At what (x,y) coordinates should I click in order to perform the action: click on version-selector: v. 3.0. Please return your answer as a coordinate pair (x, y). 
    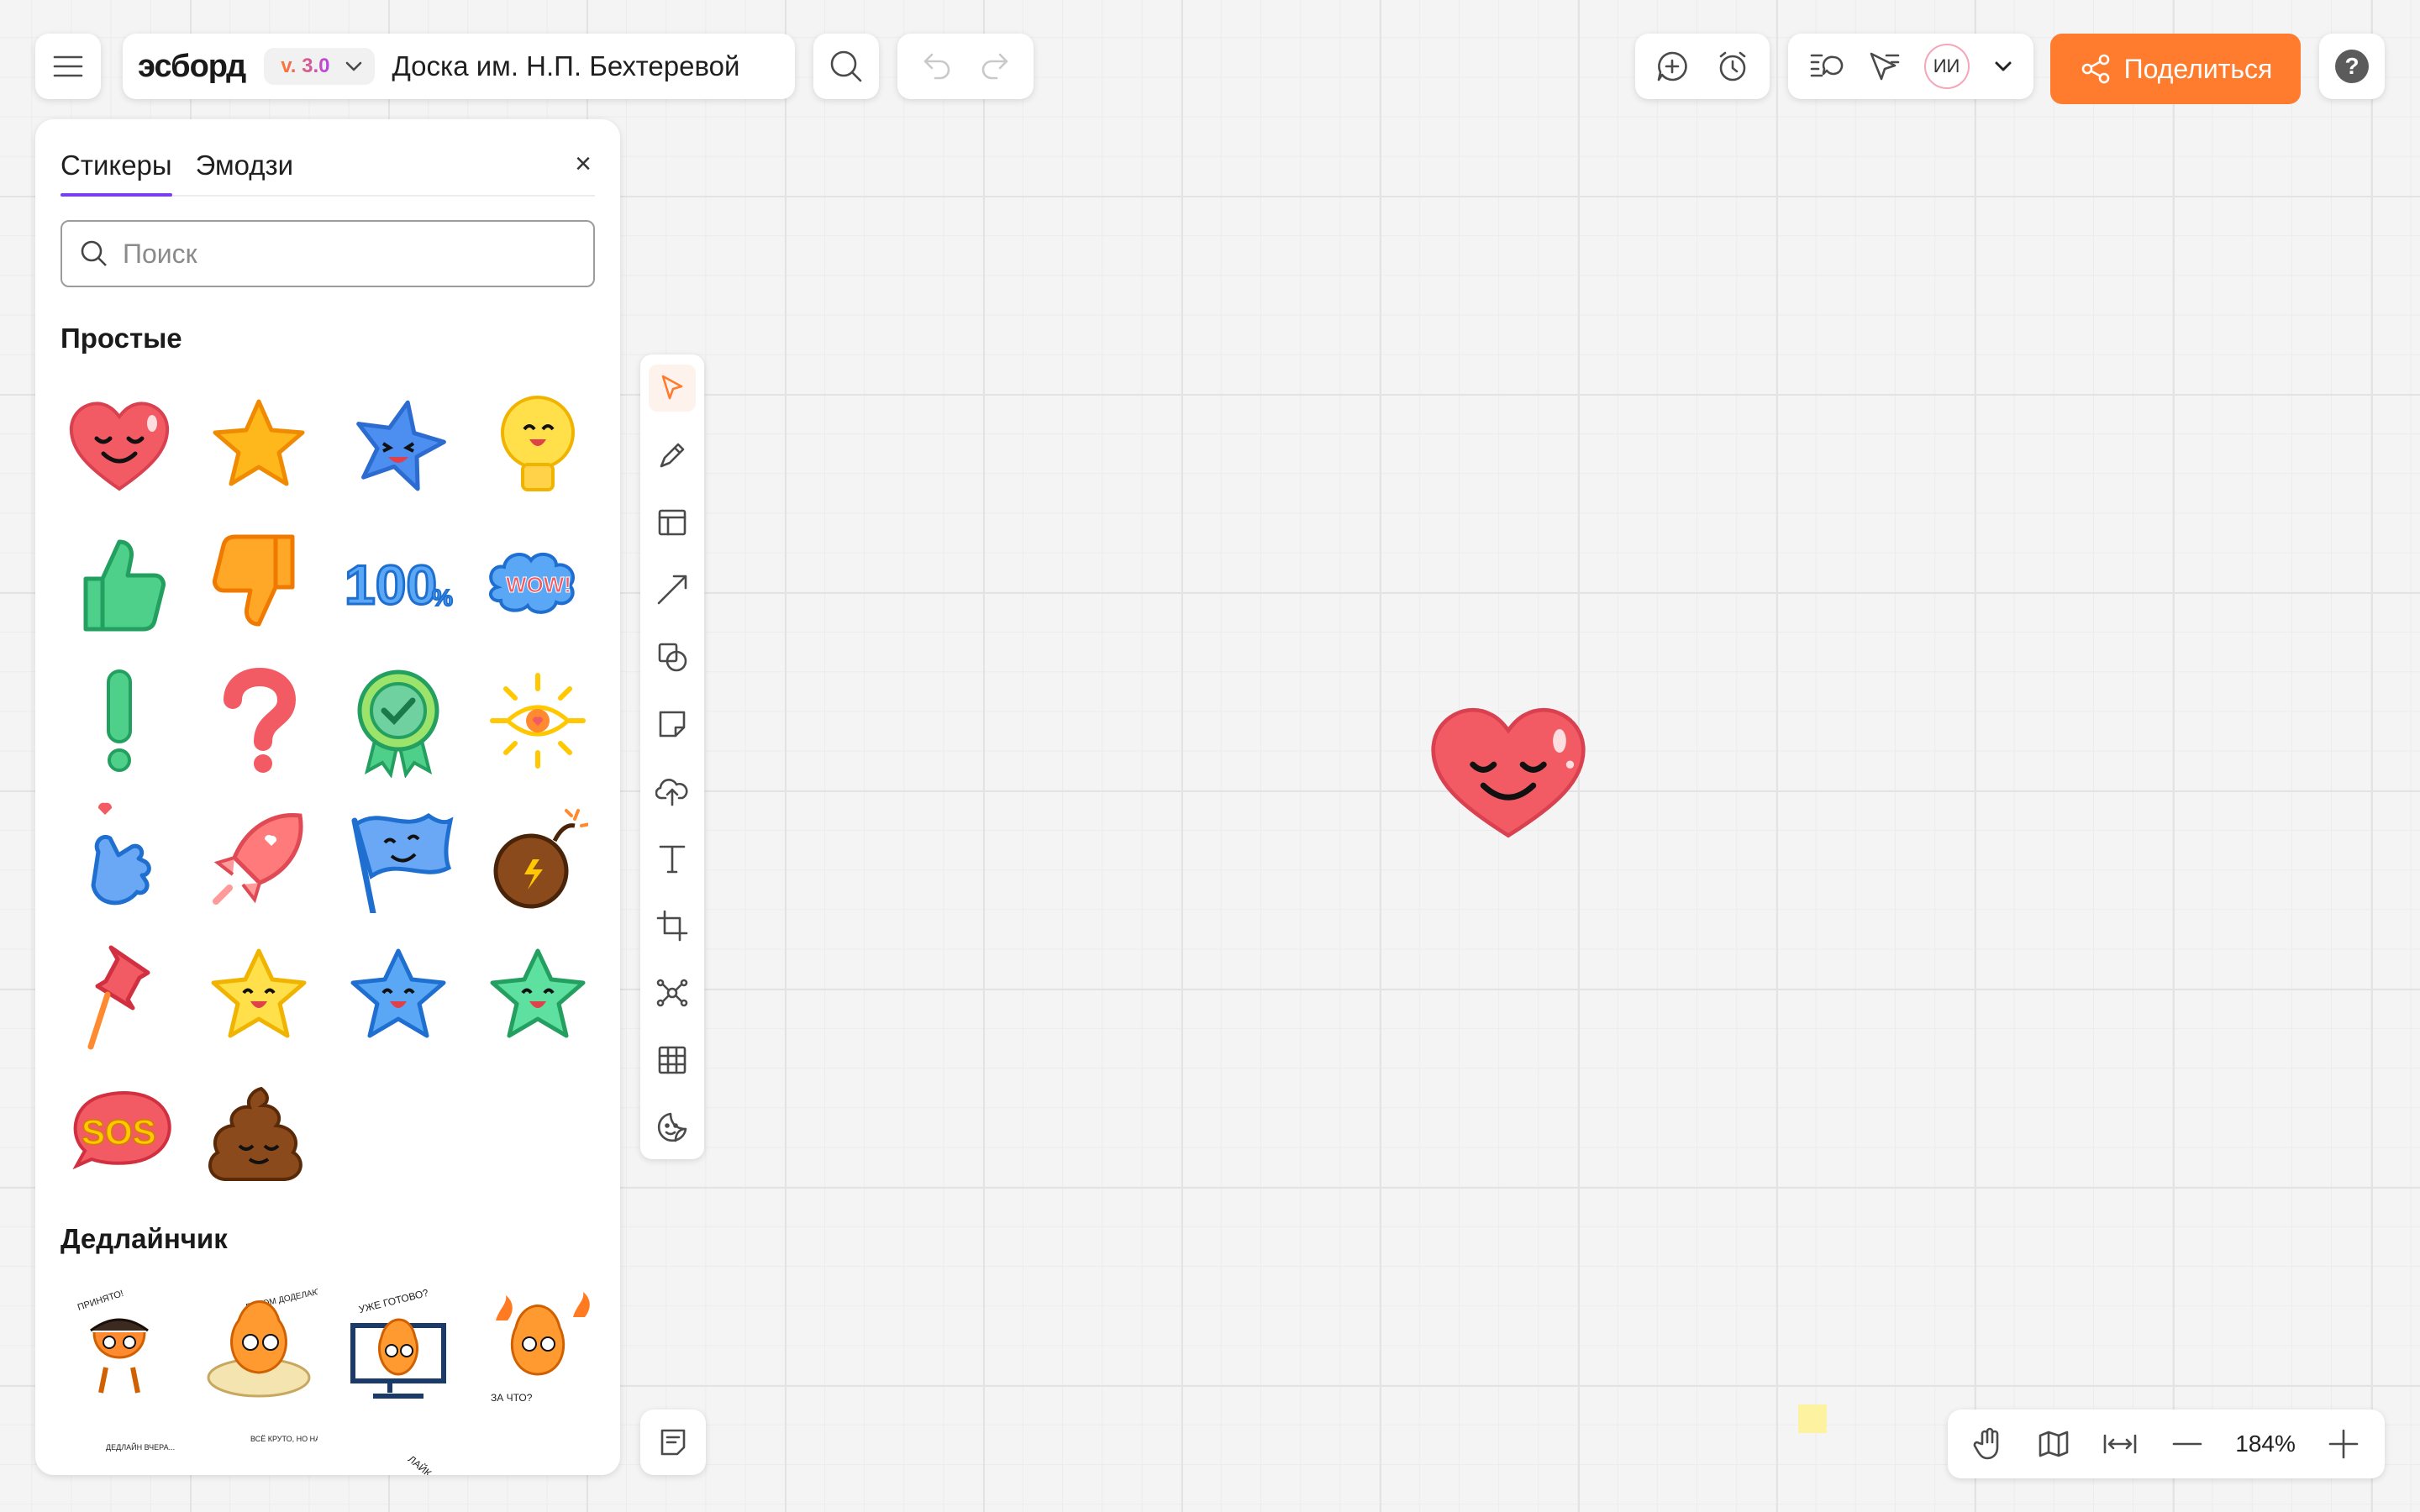
    Looking at the image, I should click on (320, 66).